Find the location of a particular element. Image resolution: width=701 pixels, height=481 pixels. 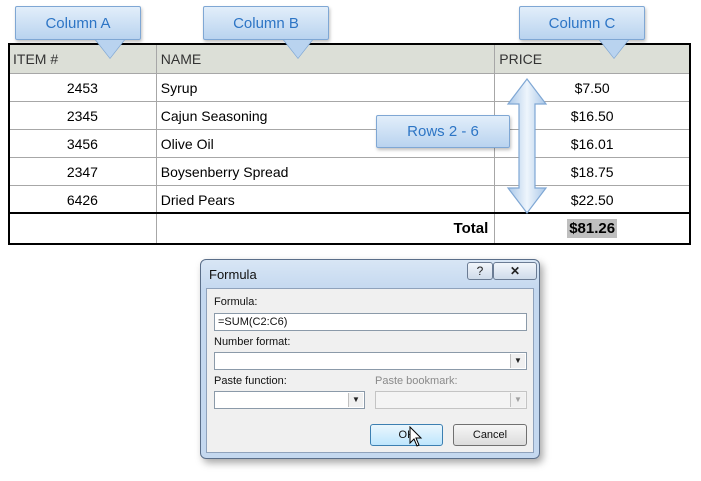

ok-button: OK is located at coordinates (406, 435).